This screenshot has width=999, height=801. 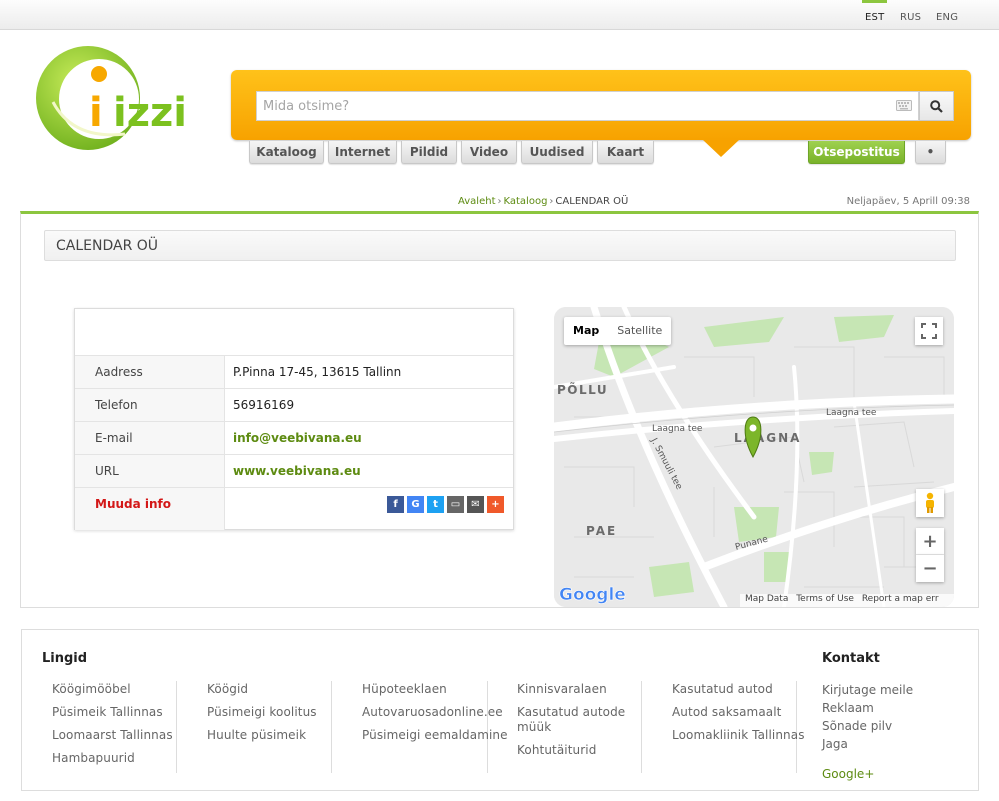 I want to click on breadcrumb-current: CALENDAR OÜ, so click(x=592, y=201).